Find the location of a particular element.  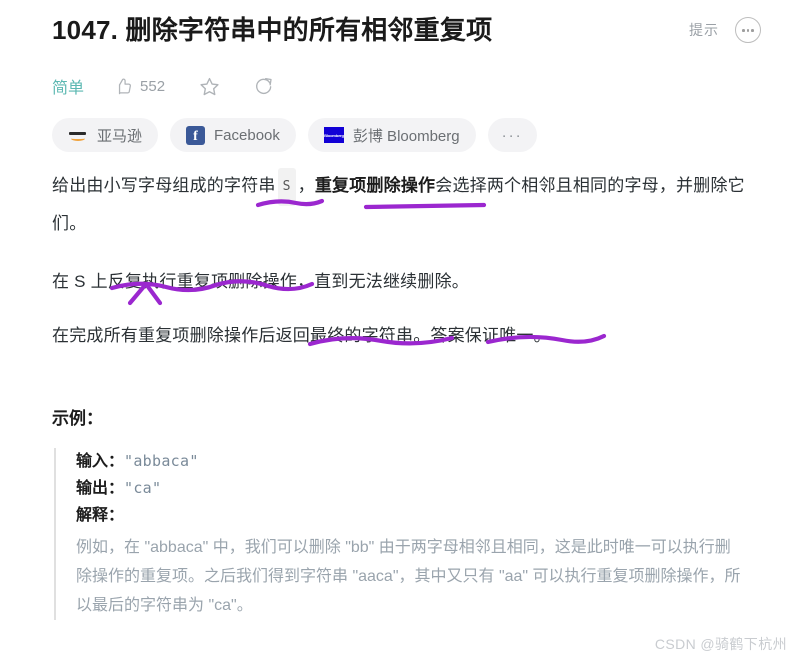

example-output-value: "ca" is located at coordinates (143, 488).